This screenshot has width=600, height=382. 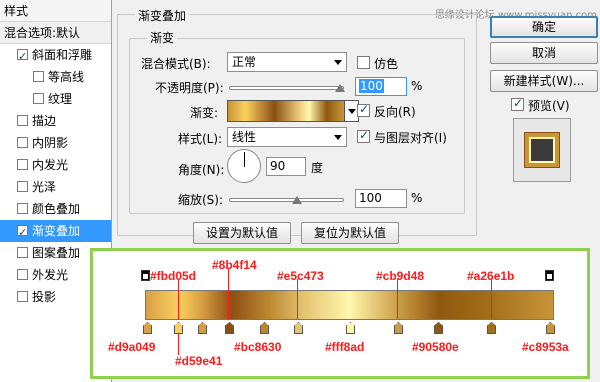 What do you see at coordinates (258, 347) in the screenshot?
I see `hex-label-bottom: #bc8630` at bounding box center [258, 347].